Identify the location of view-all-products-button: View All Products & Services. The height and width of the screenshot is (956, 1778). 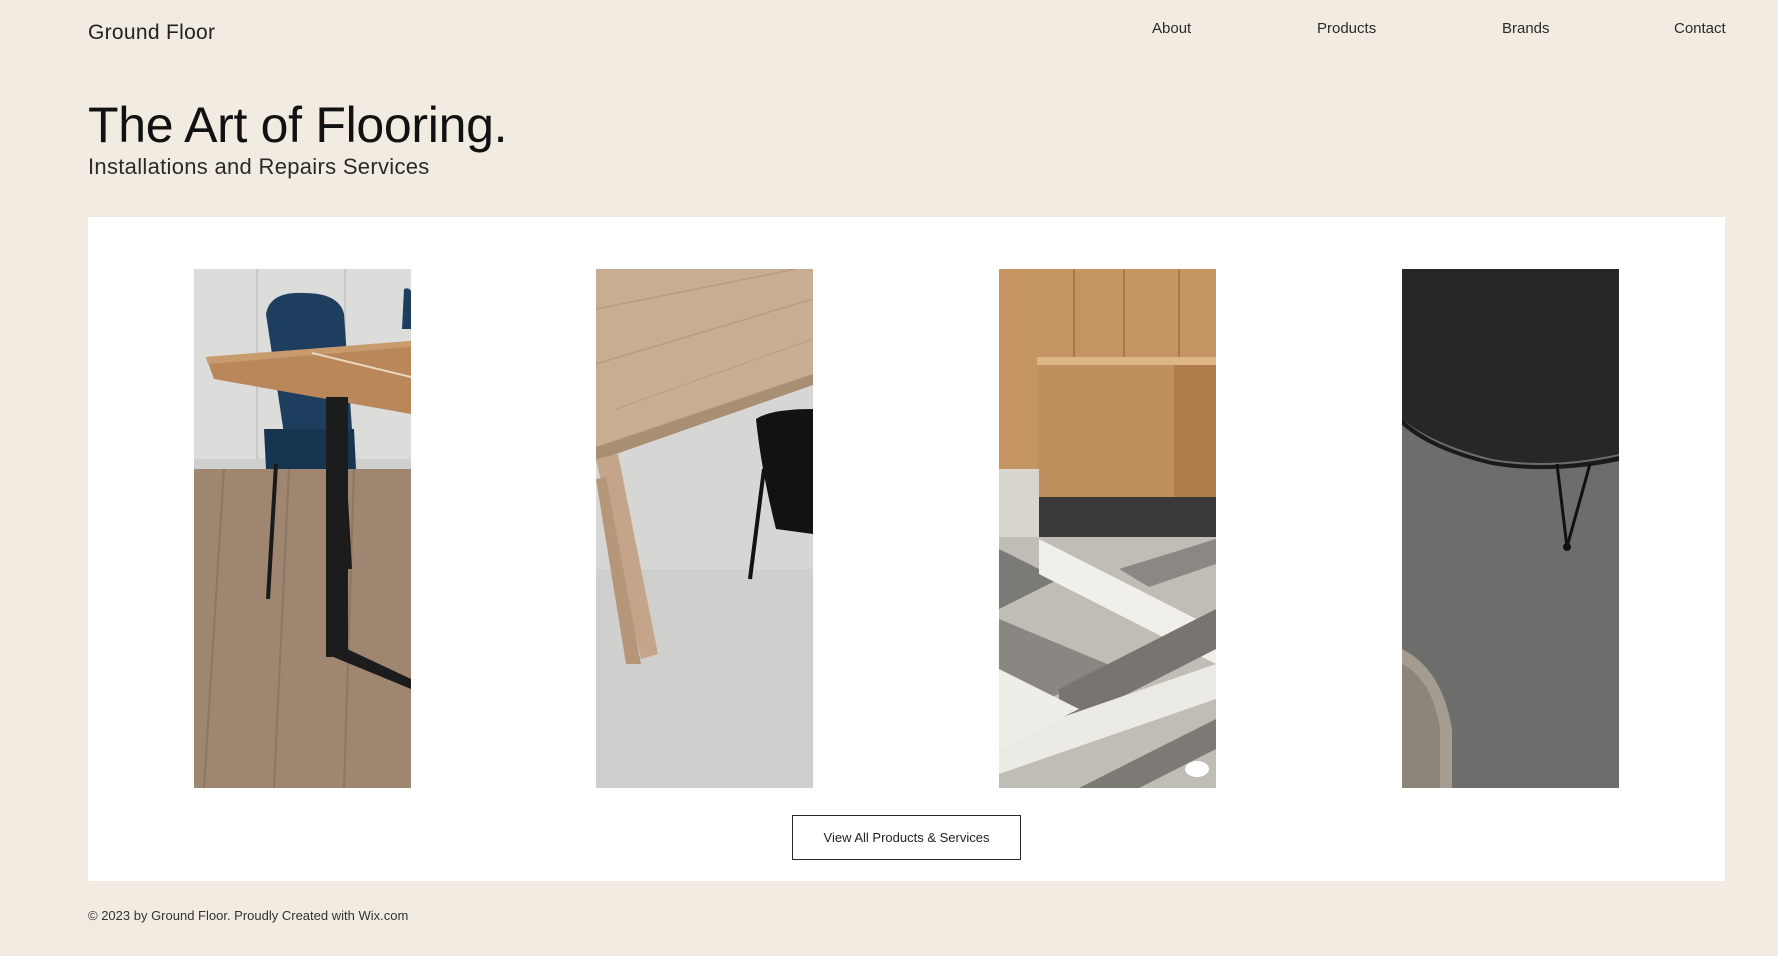
(906, 837).